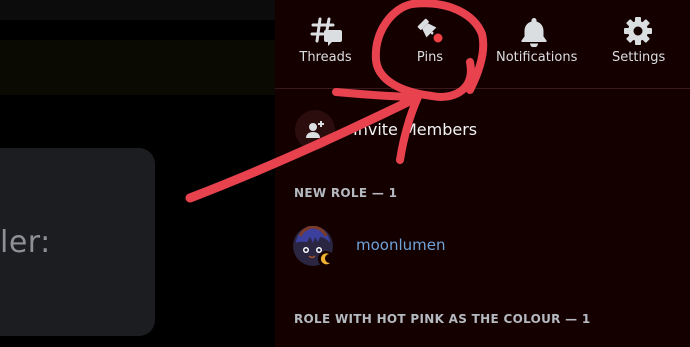 The image size is (690, 347). What do you see at coordinates (638, 31) in the screenshot?
I see `gear-icon` at bounding box center [638, 31].